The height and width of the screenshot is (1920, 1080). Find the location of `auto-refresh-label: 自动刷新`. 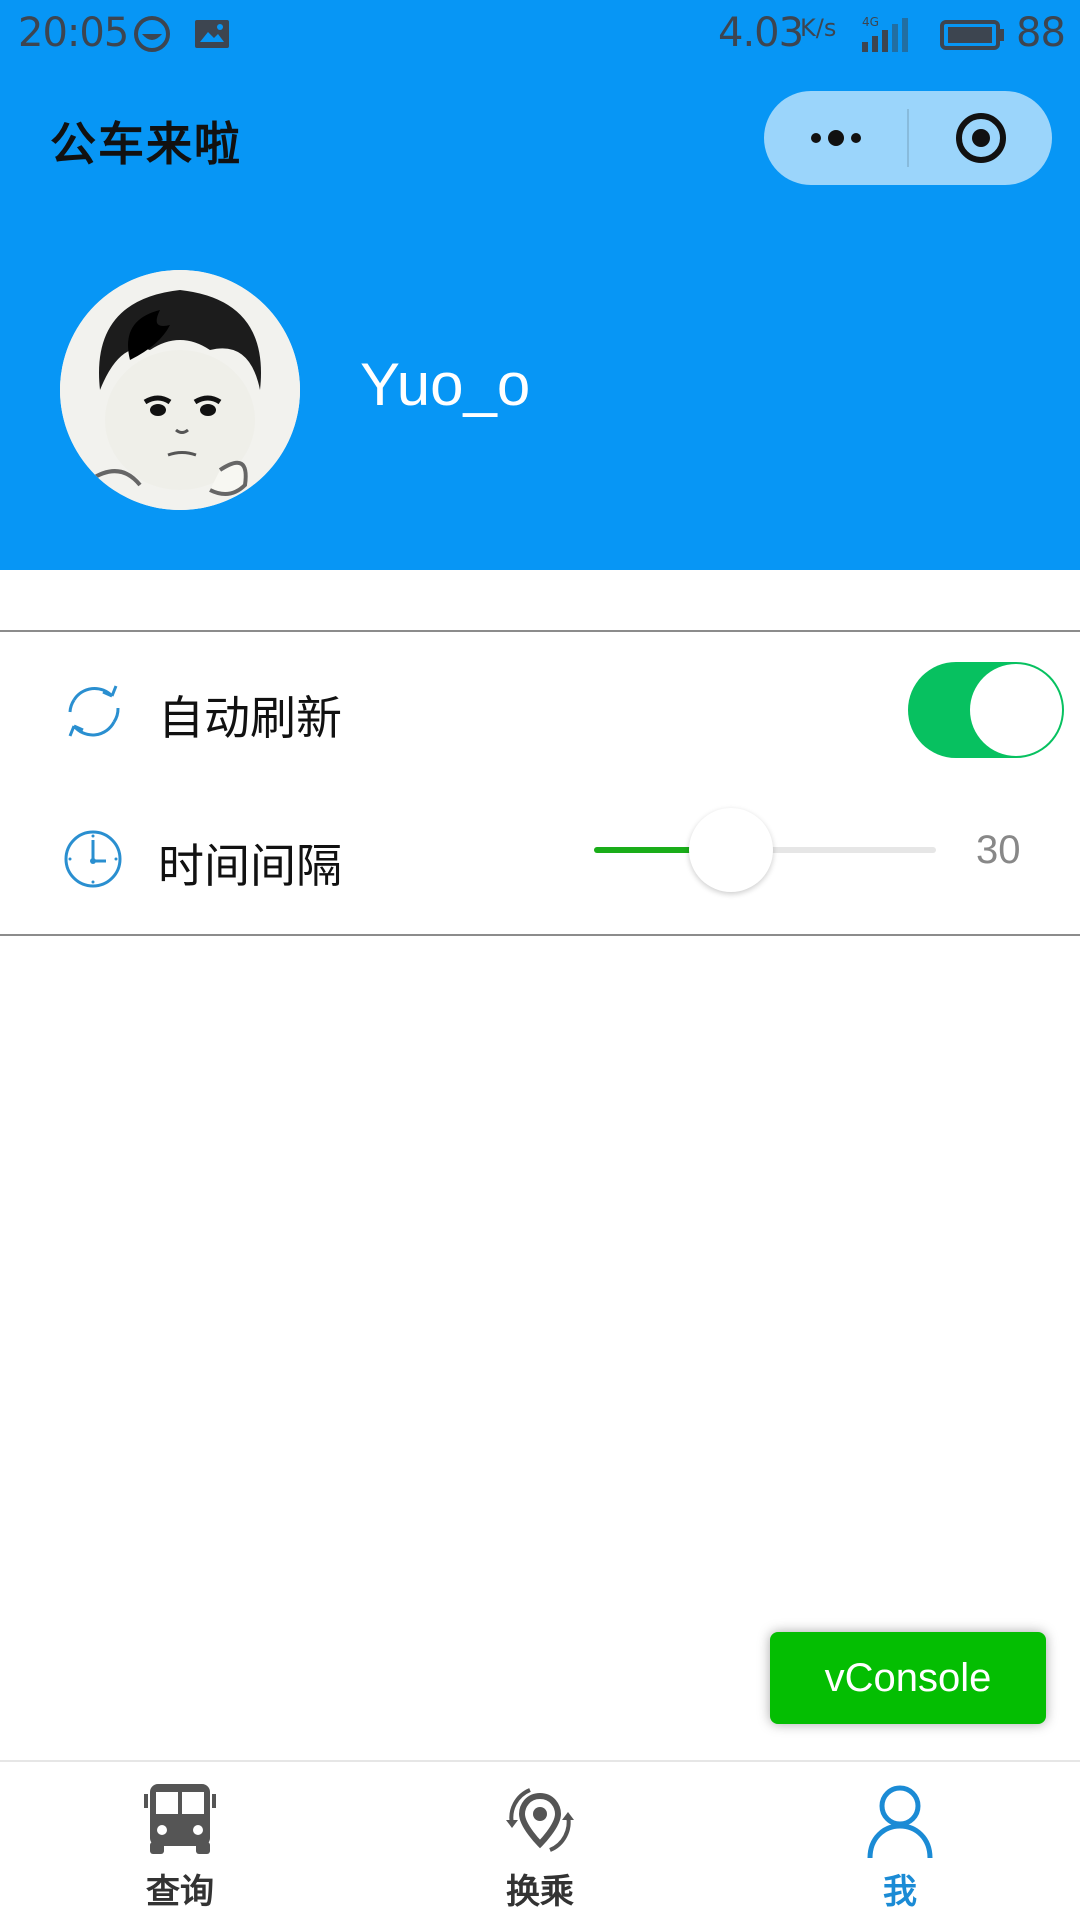

auto-refresh-label: 自动刷新 is located at coordinates (250, 718).